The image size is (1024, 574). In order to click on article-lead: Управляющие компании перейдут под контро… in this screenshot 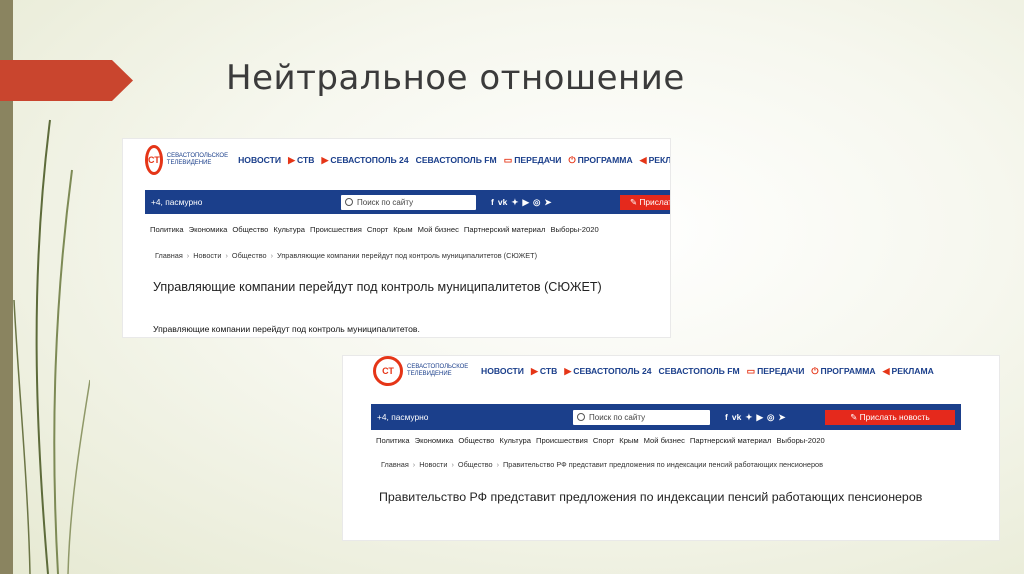, I will do `click(286, 329)`.